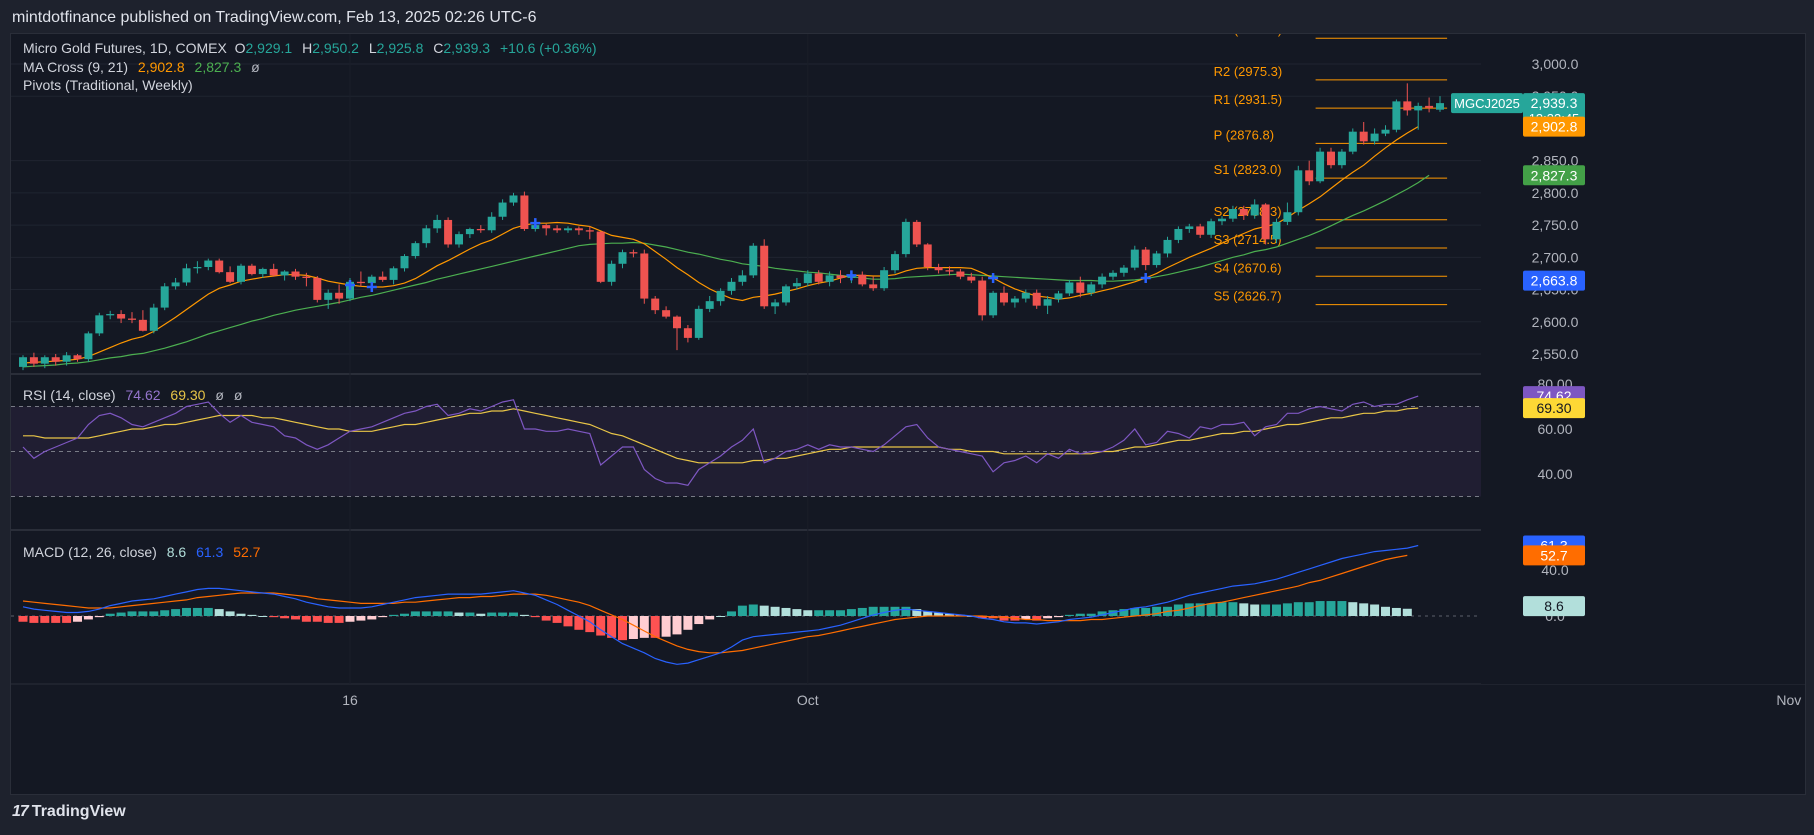 This screenshot has width=1814, height=835. I want to click on close-label: C, so click(438, 48).